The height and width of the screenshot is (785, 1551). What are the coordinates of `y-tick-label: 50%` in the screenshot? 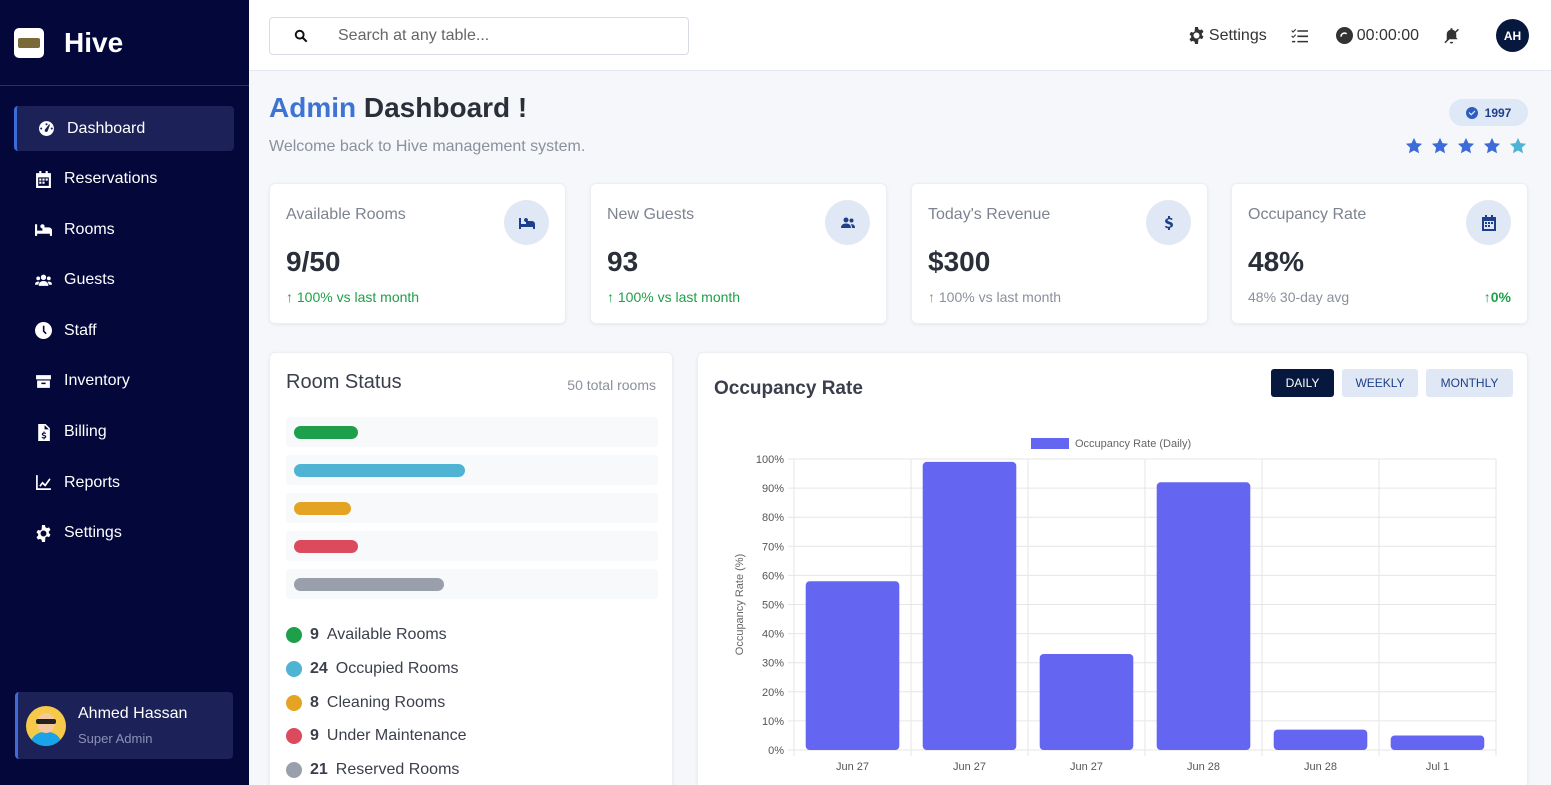 It's located at (773, 606).